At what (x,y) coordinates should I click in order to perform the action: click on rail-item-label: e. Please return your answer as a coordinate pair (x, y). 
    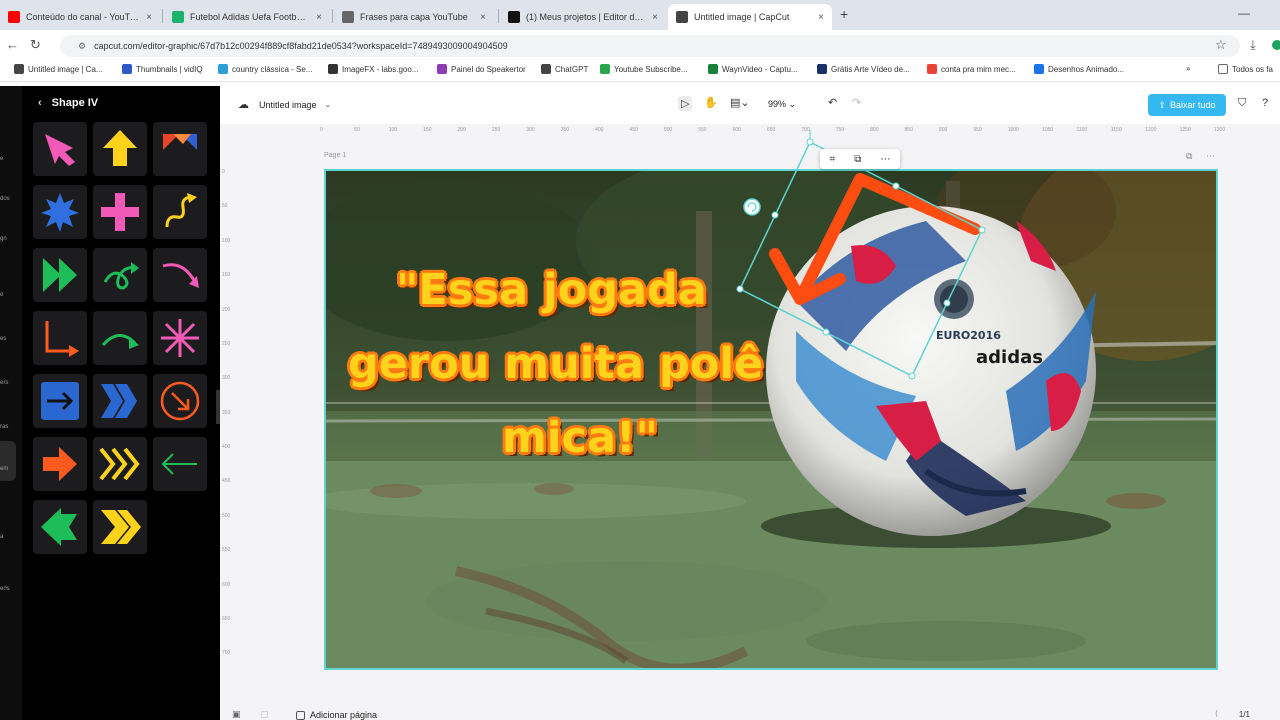
    Looking at the image, I should click on (11, 159).